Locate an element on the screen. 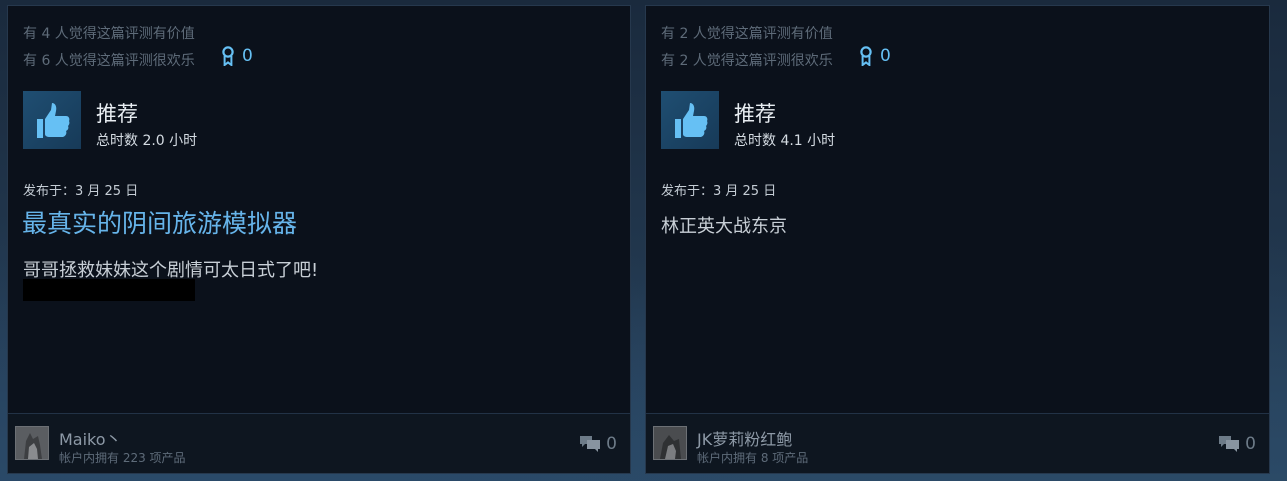 This screenshot has height=481, width=1287. review-author-footer: JK萝莉粉红鲍 帐户内拥有 8 项产品 0 is located at coordinates (957, 443).